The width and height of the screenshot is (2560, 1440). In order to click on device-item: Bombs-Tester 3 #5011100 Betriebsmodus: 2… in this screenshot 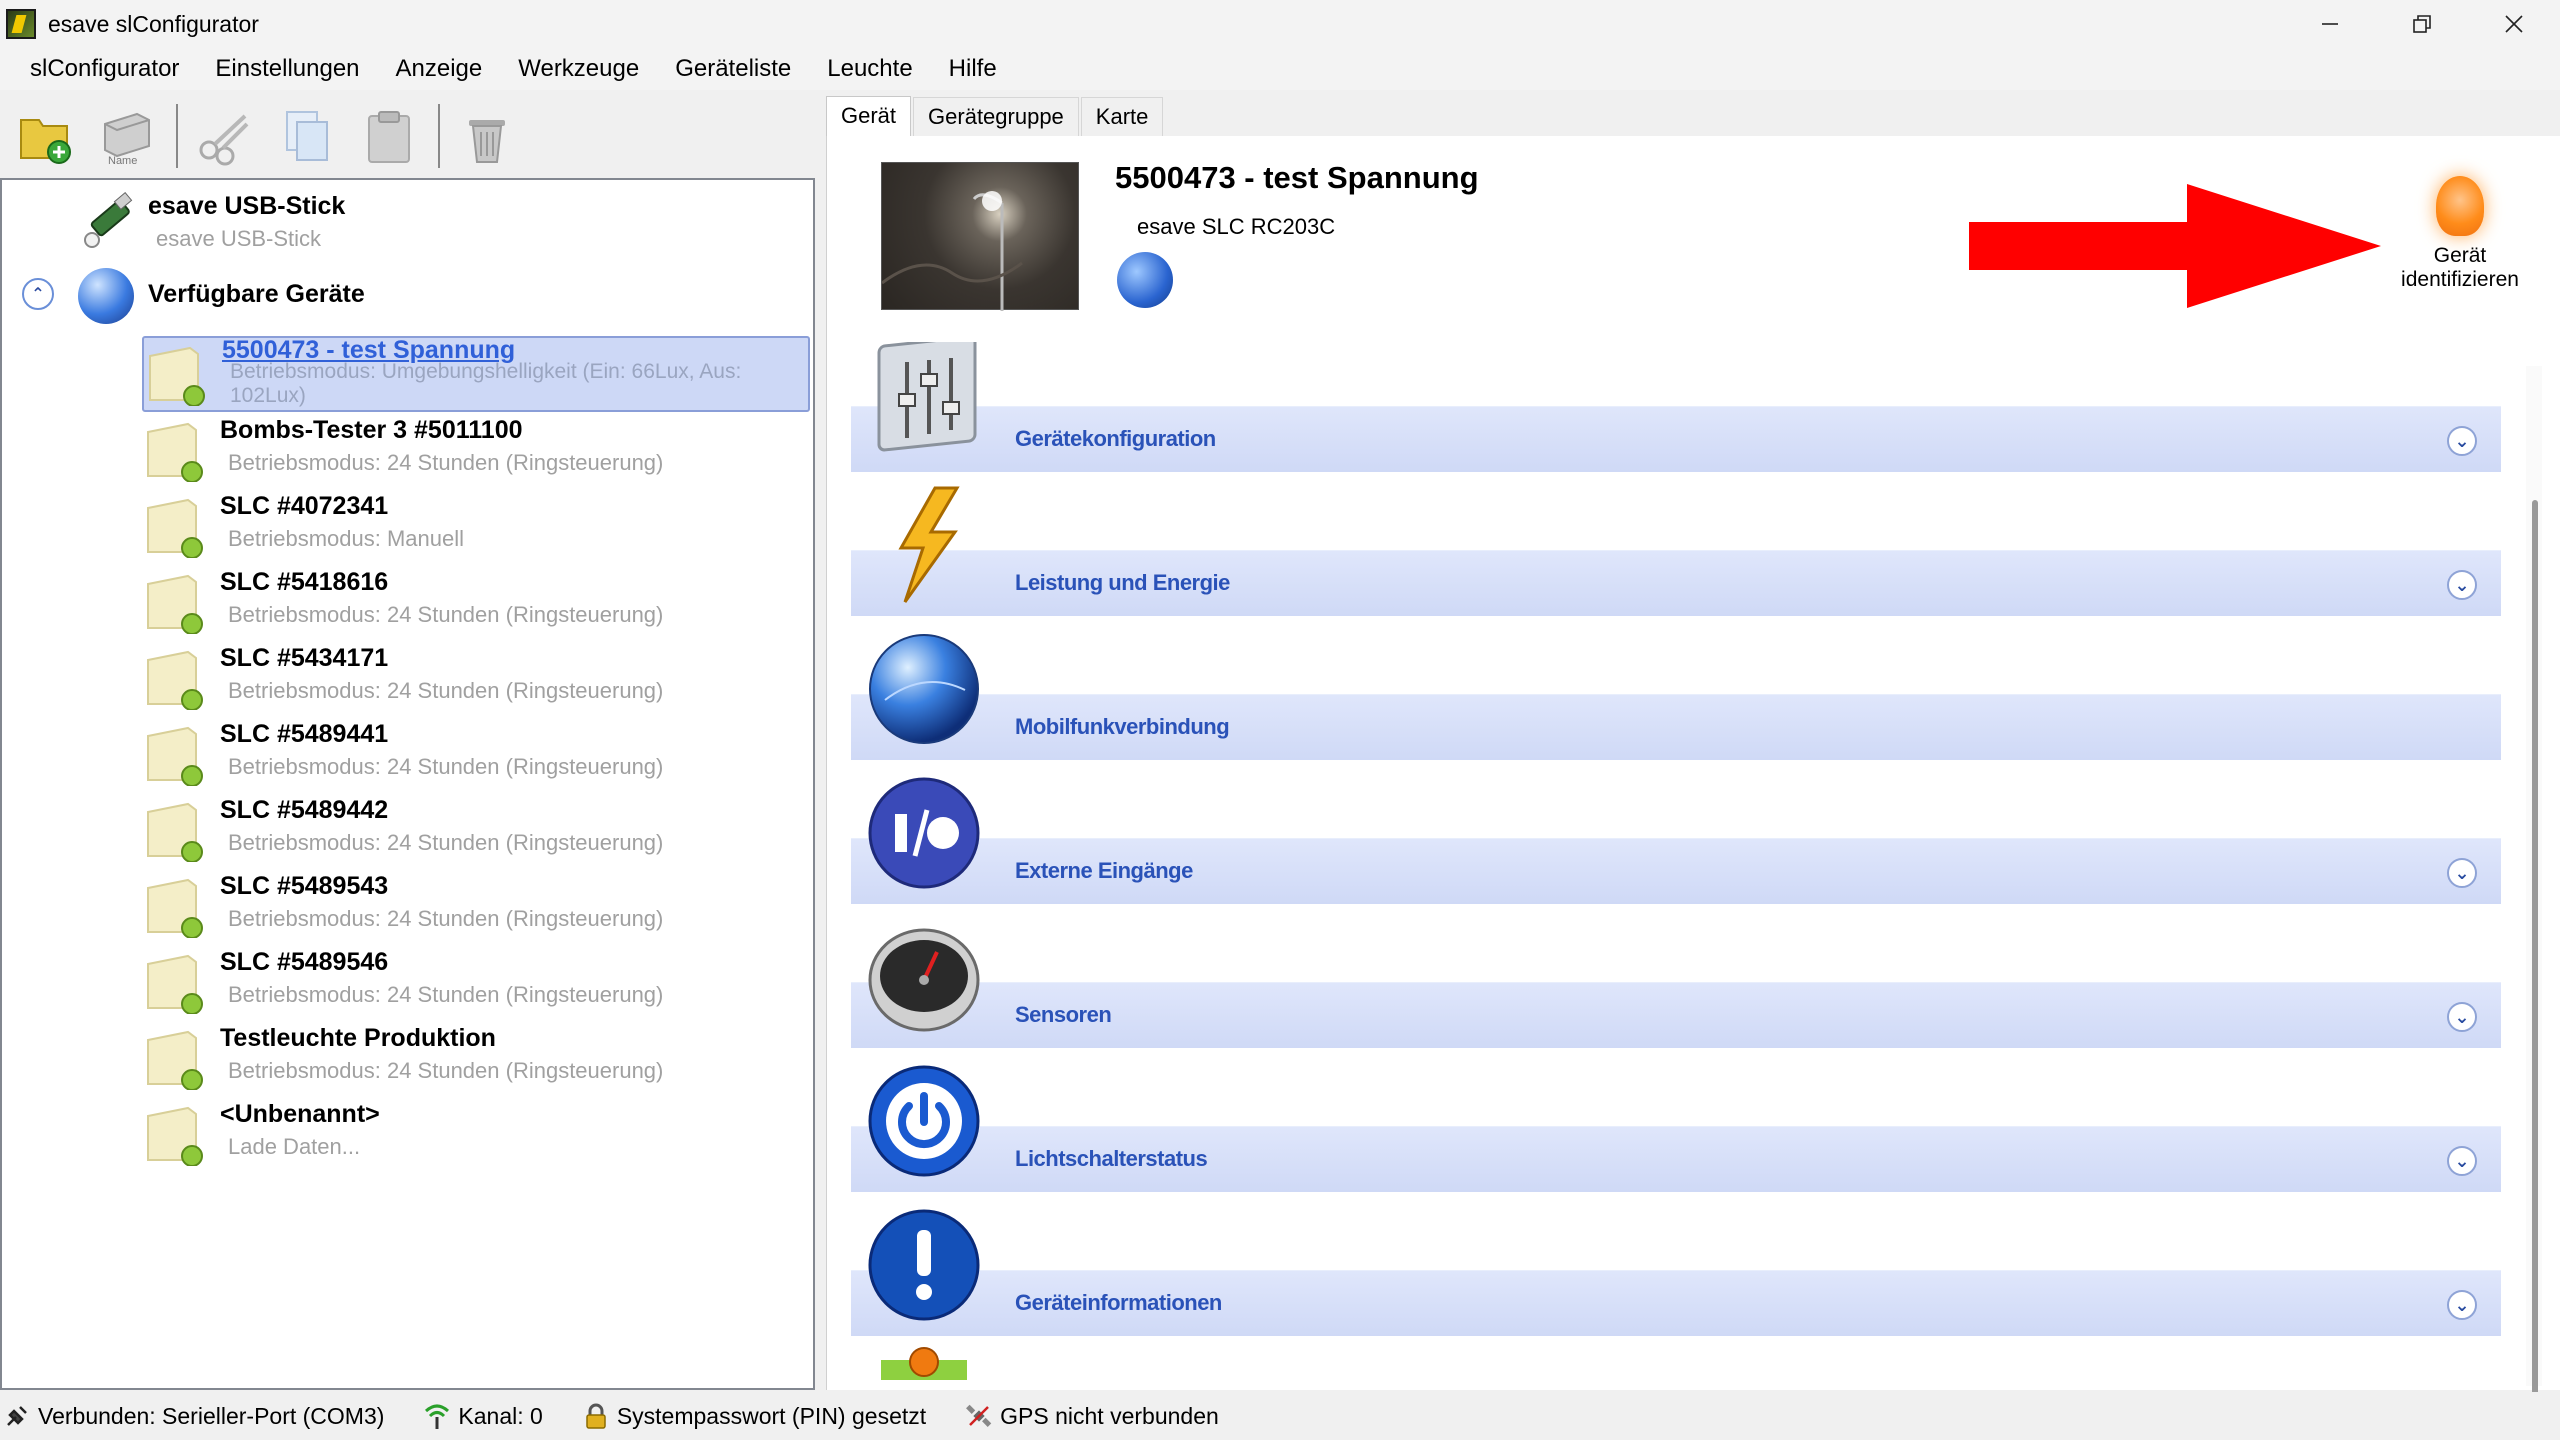, I will do `click(476, 452)`.